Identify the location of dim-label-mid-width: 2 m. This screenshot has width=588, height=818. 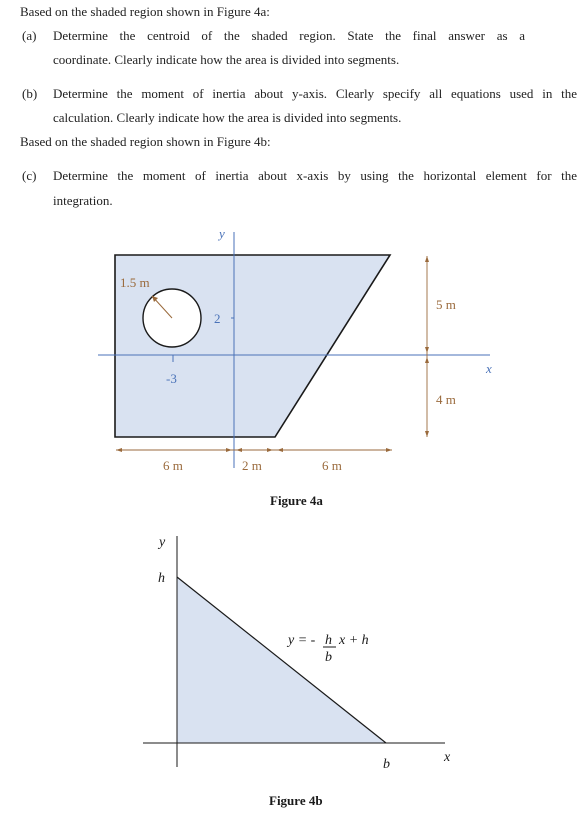
(252, 465).